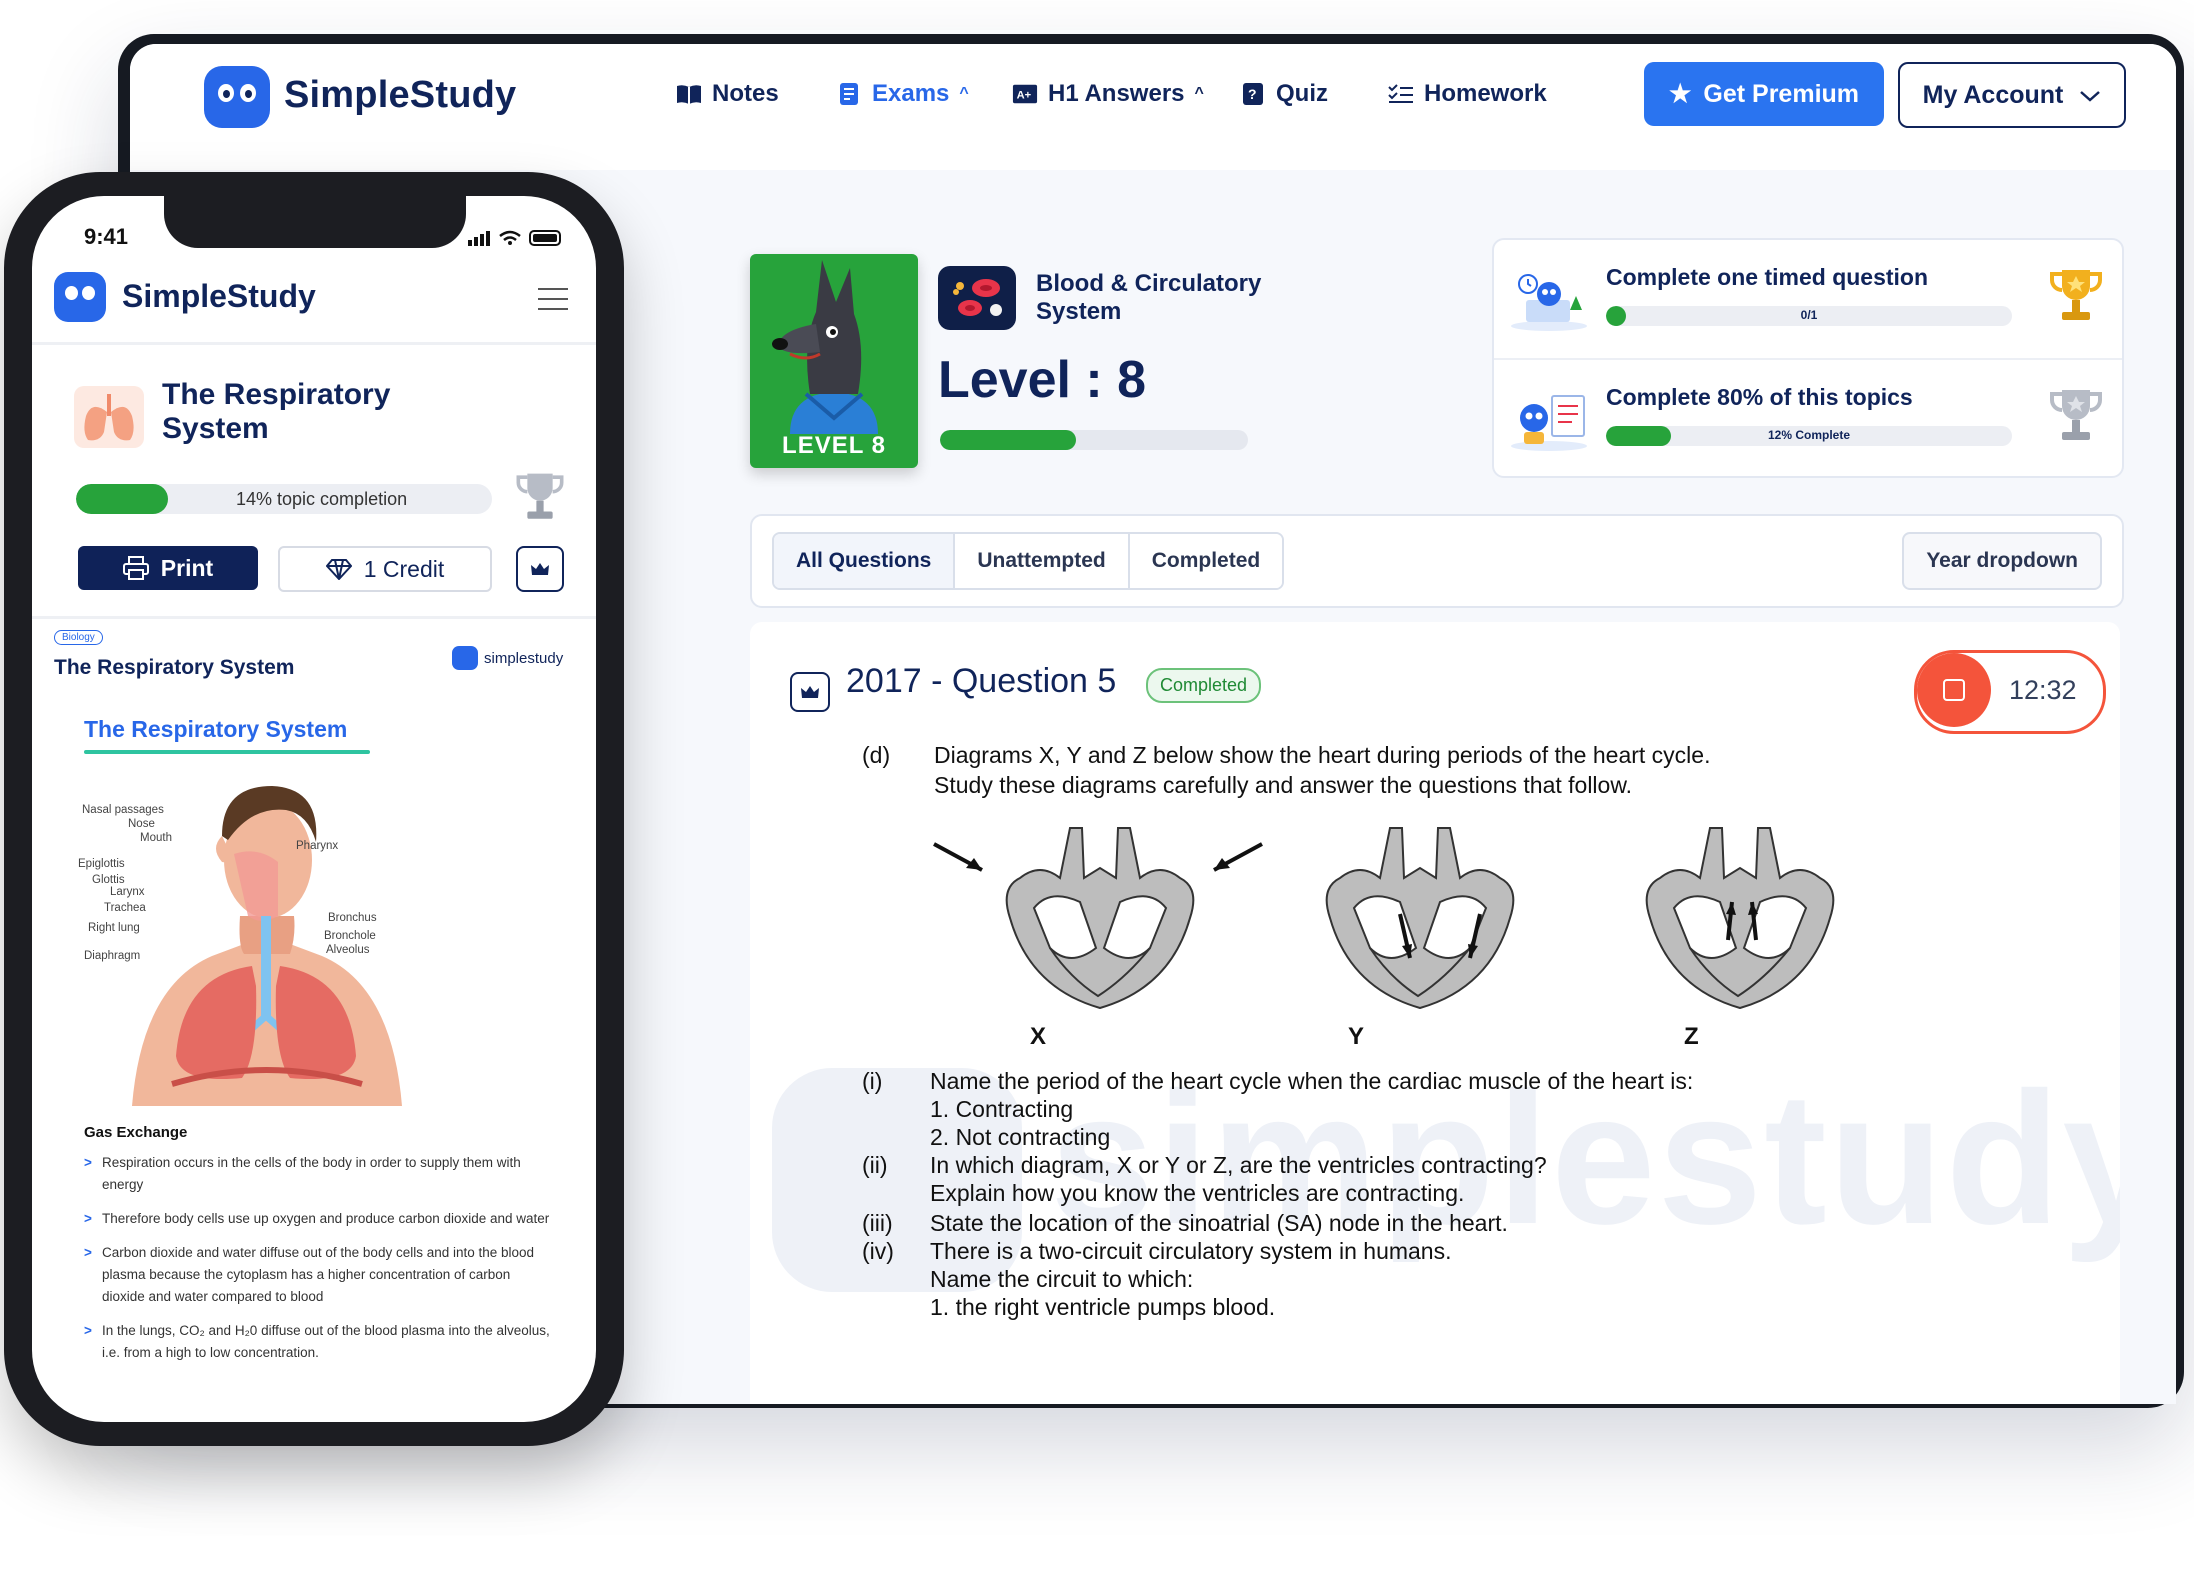 Image resolution: width=2194 pixels, height=1572 pixels. Describe the element at coordinates (1549, 423) in the screenshot. I see `topic-progress-illustration-icon` at that location.